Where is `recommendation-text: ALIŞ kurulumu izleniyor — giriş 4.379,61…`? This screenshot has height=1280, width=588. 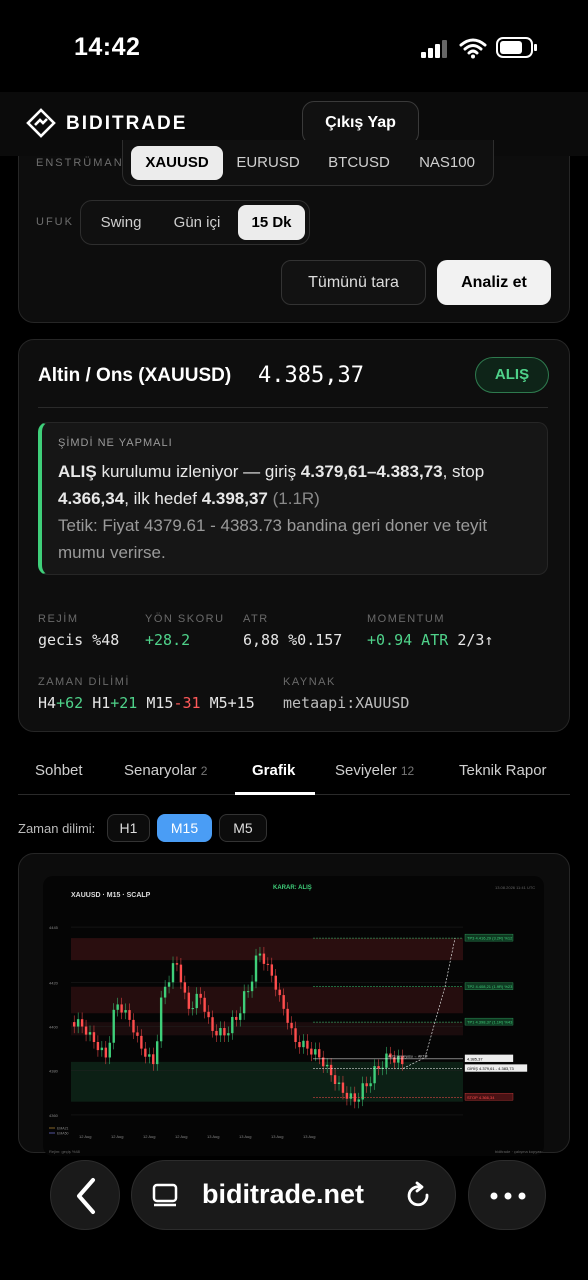 recommendation-text: ALIŞ kurulumu izleniyor — giriş 4.379,61… is located at coordinates (296, 512).